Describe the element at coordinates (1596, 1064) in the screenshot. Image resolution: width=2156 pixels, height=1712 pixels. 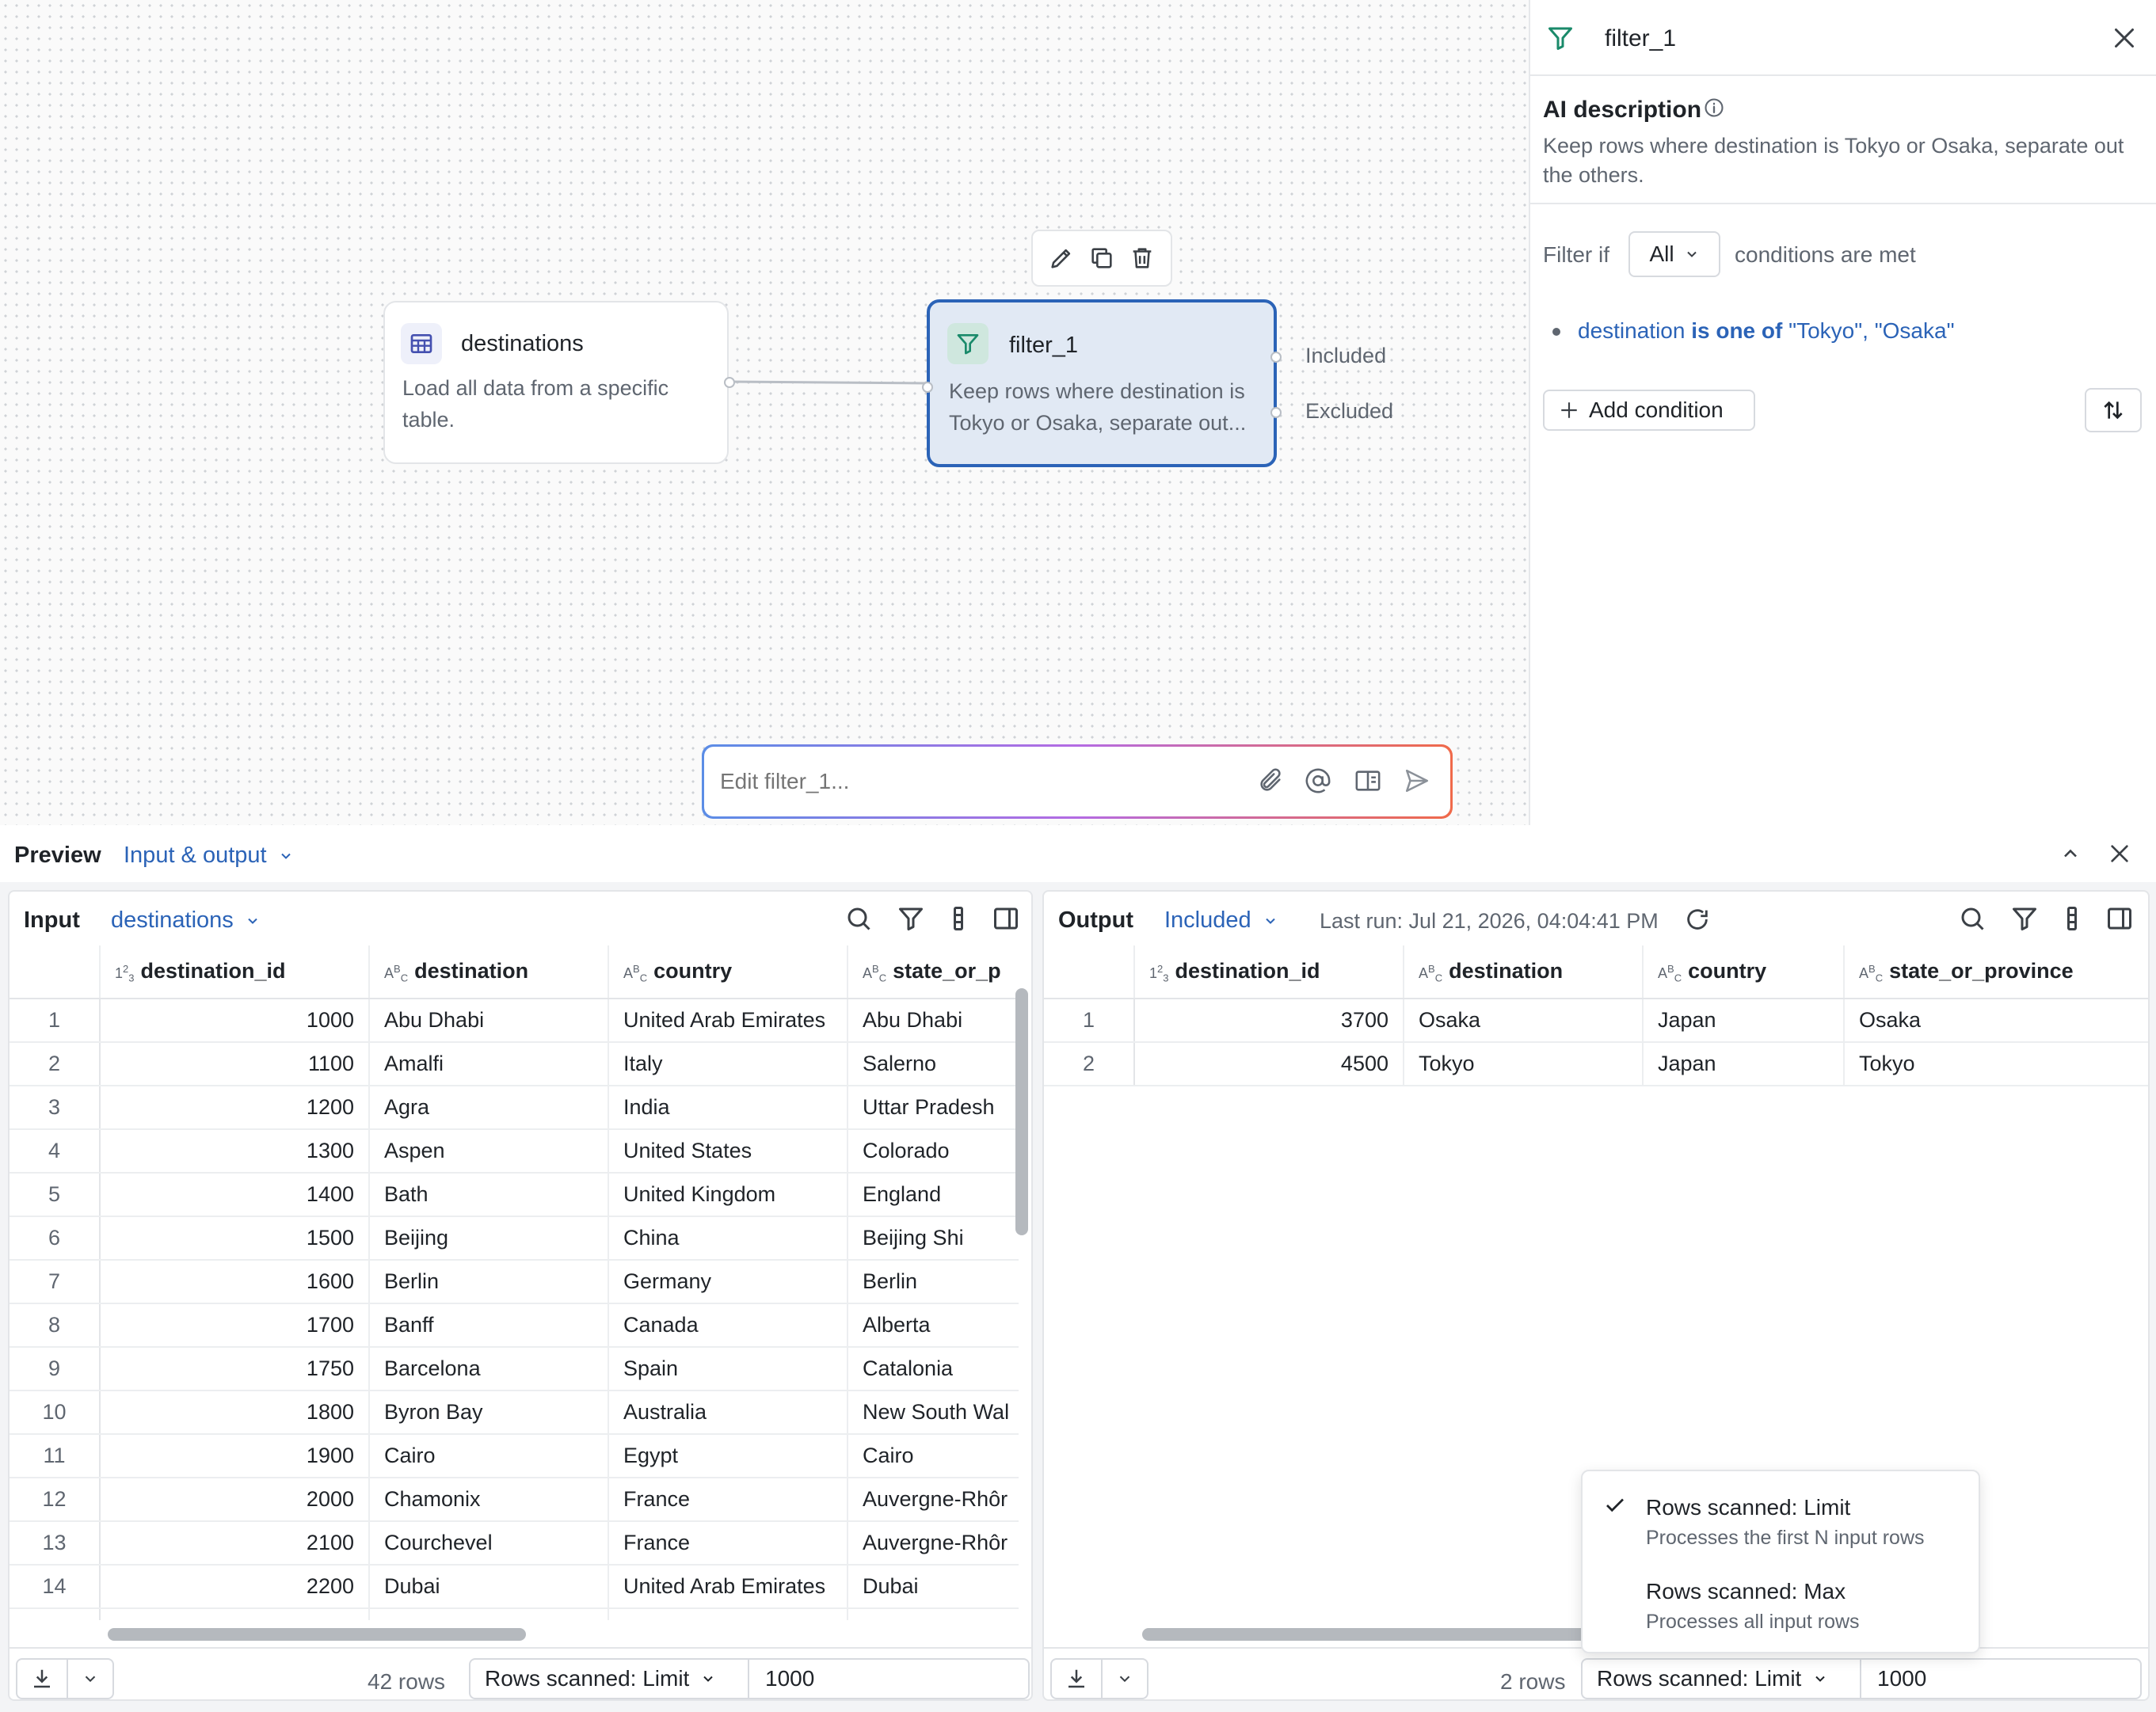
I see `table-row: 2 4500 Tokyo Japan Tokyo` at that location.